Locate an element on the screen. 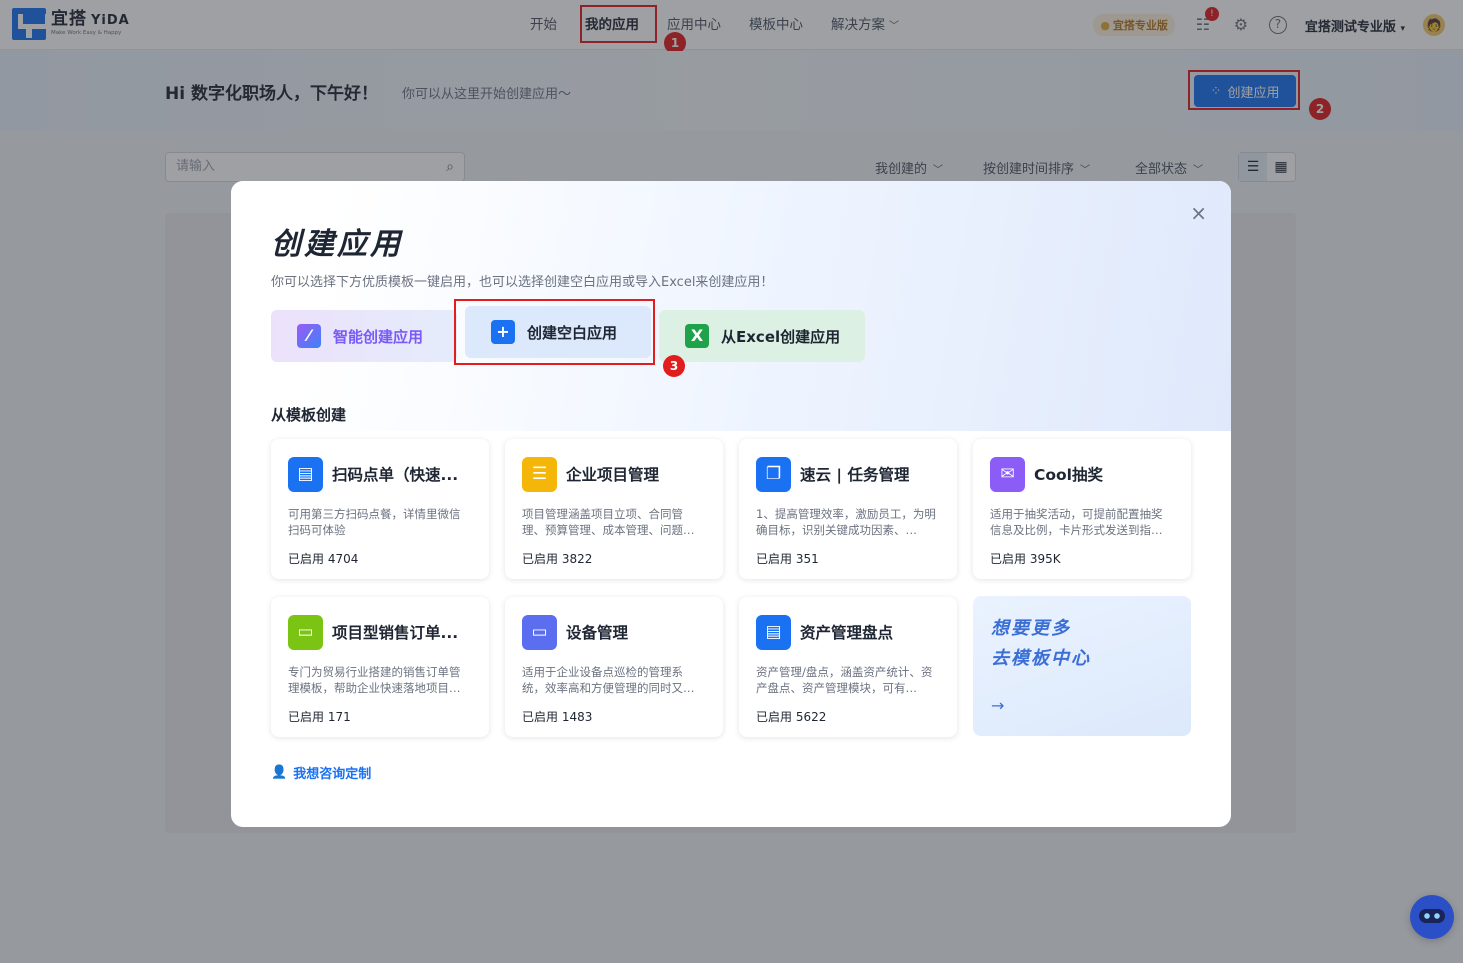 The height and width of the screenshot is (963, 1463). ai-create-app-option: ⁄ 智能创建应用 is located at coordinates (364, 336).